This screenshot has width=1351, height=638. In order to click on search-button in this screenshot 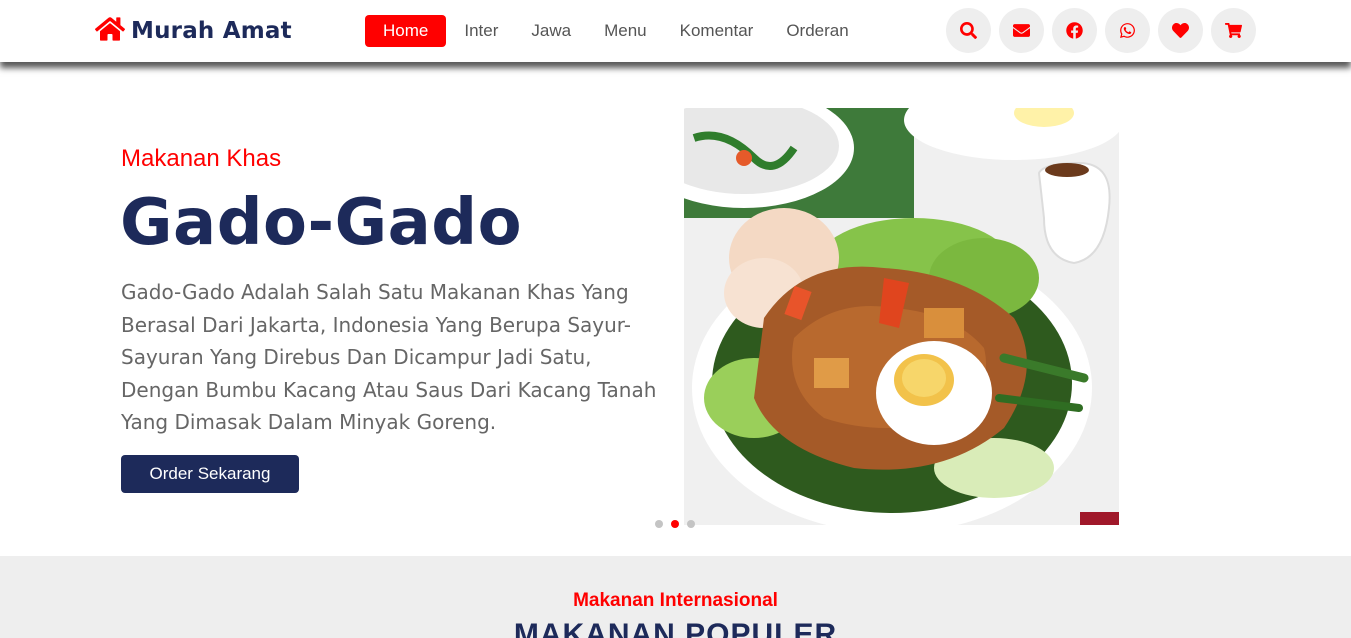, I will do `click(968, 30)`.